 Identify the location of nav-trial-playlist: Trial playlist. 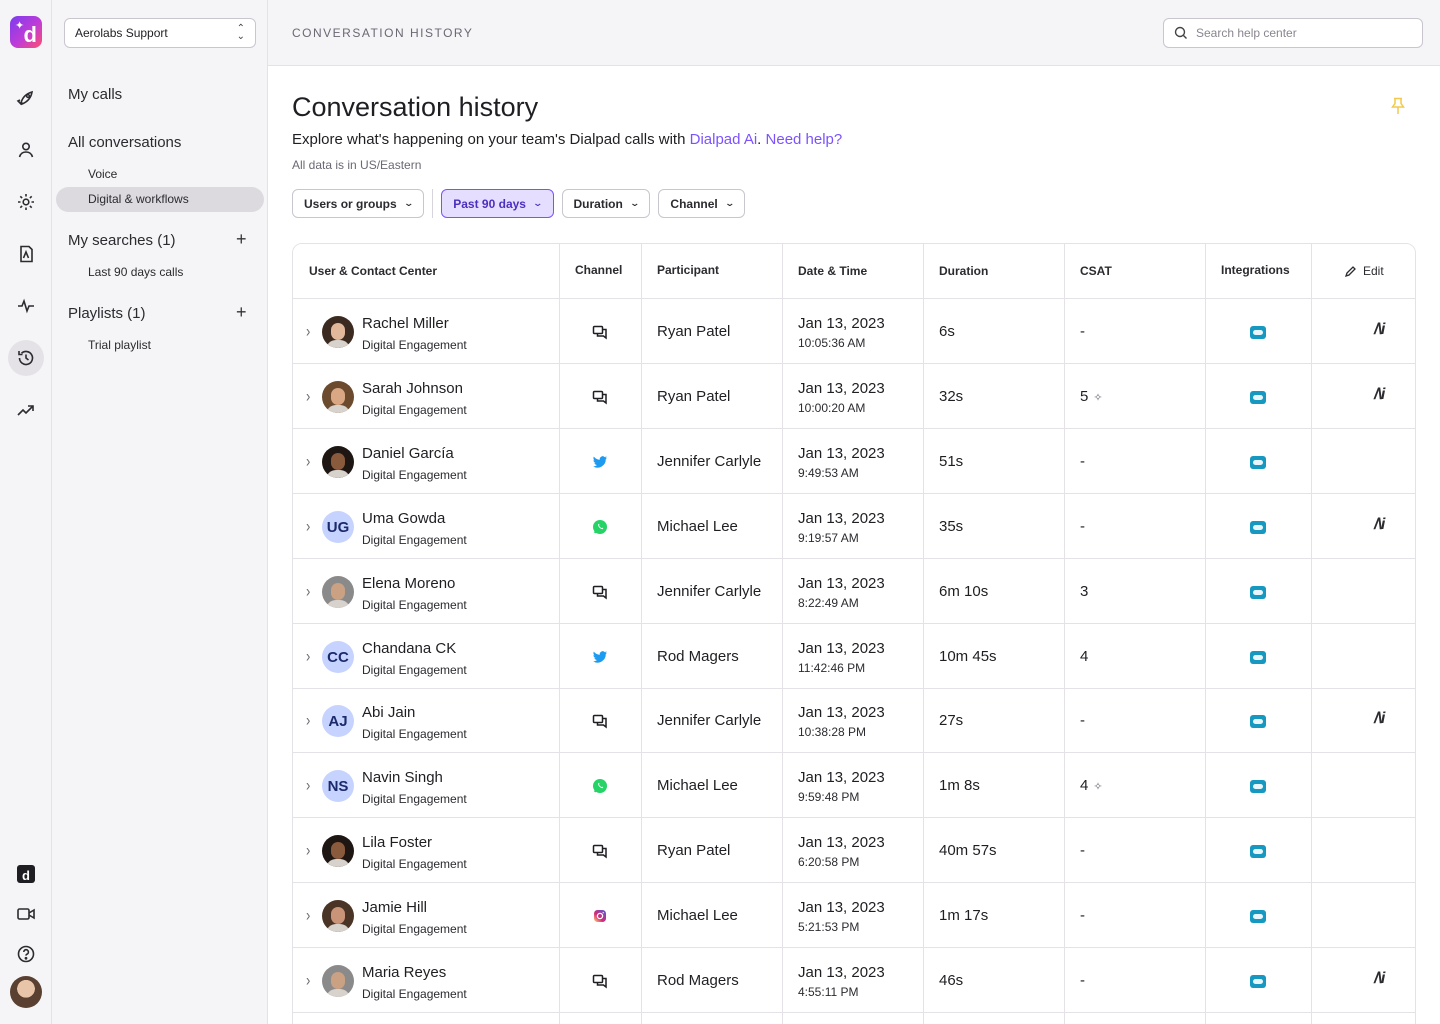
(119, 345).